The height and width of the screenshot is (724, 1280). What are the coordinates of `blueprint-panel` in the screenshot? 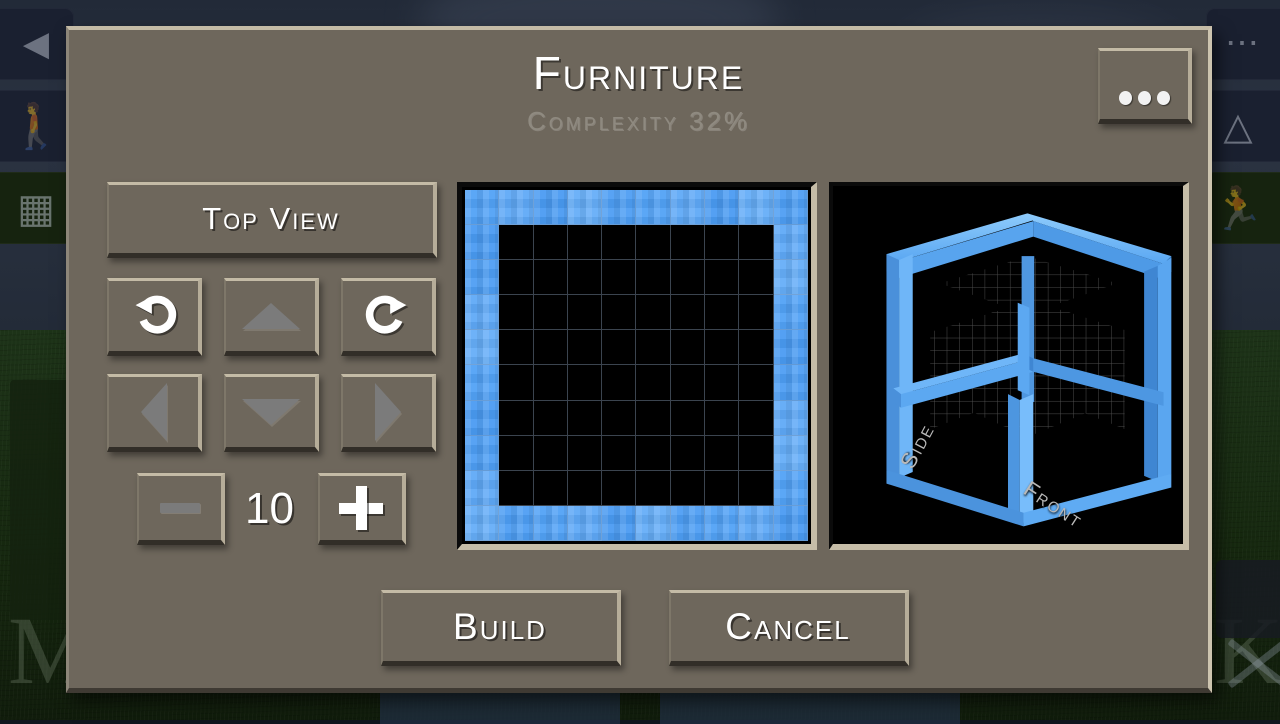 It's located at (637, 366).